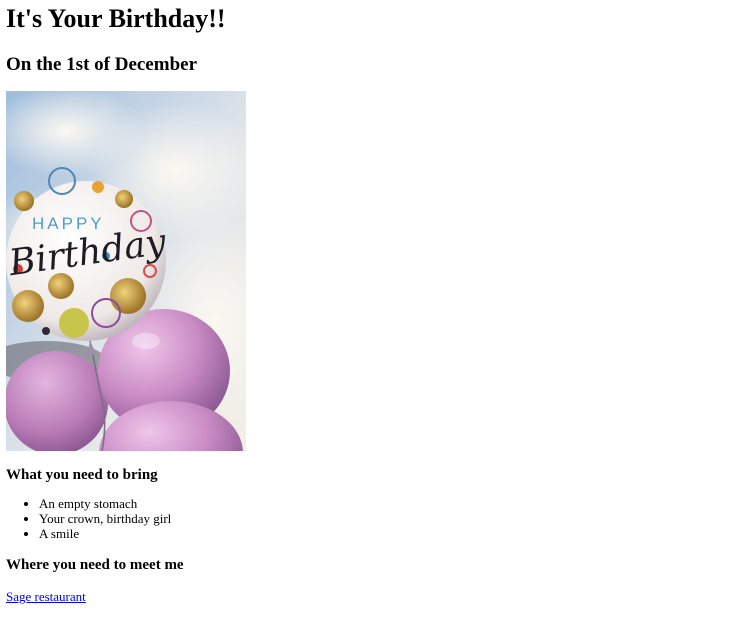 Image resolution: width=749 pixels, height=630 pixels. Describe the element at coordinates (95, 565) in the screenshot. I see `meet-section-title: Where you need to meet me` at that location.